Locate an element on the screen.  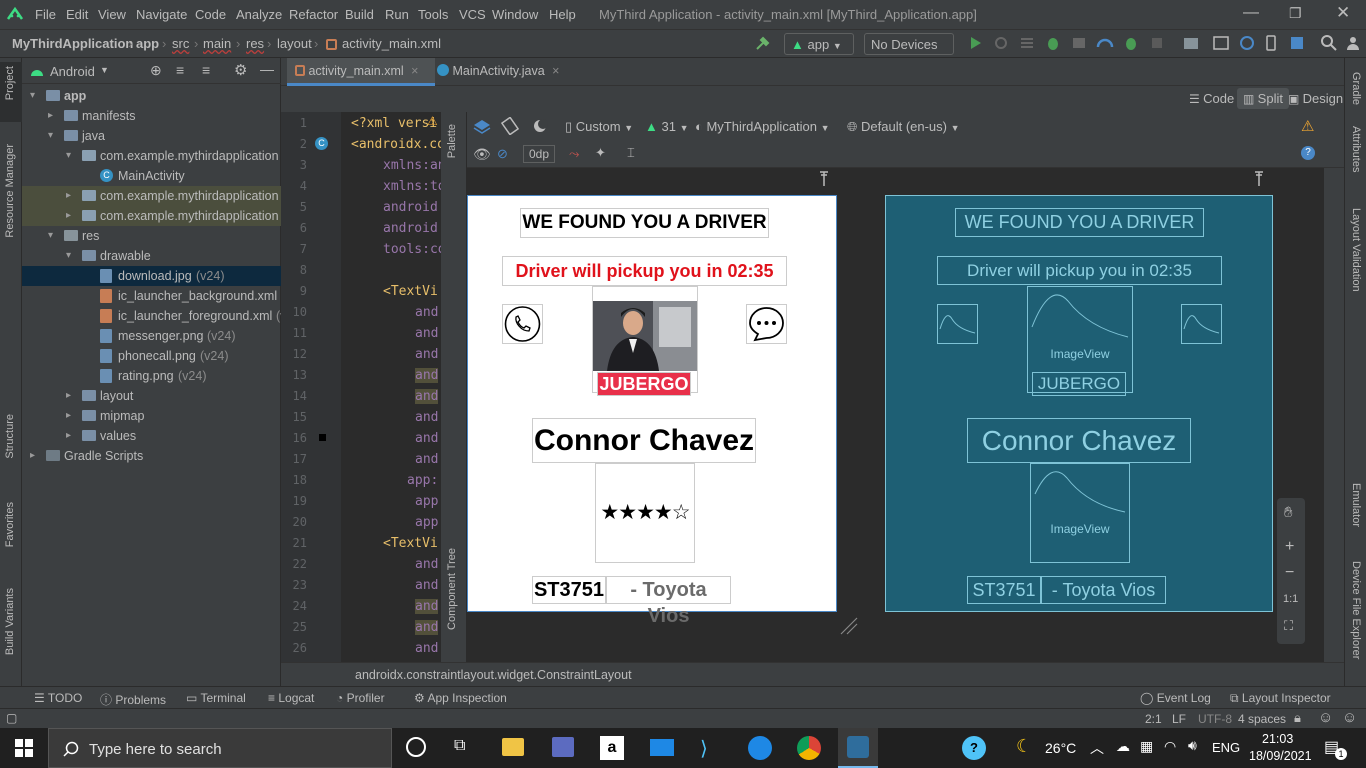
zoom-to-fit-icon: ⛶ is located at coordinates (1288, 626).